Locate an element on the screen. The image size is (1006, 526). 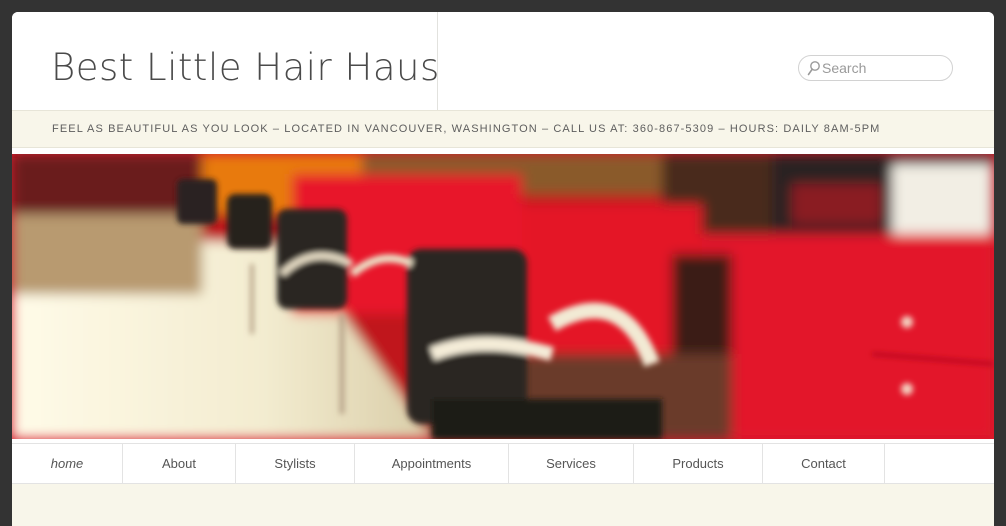
nav-item-products: Products is located at coordinates (698, 463).